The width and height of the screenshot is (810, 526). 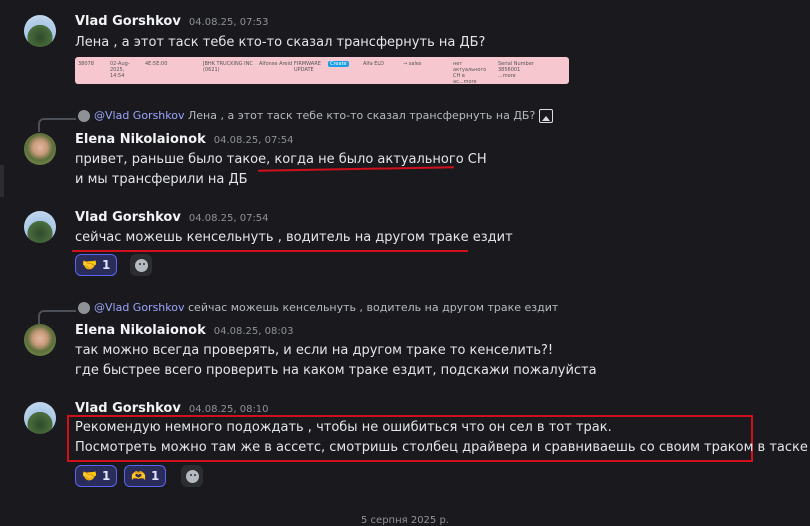 I want to click on date-divider: 5 серпня 2025 р., so click(x=405, y=520).